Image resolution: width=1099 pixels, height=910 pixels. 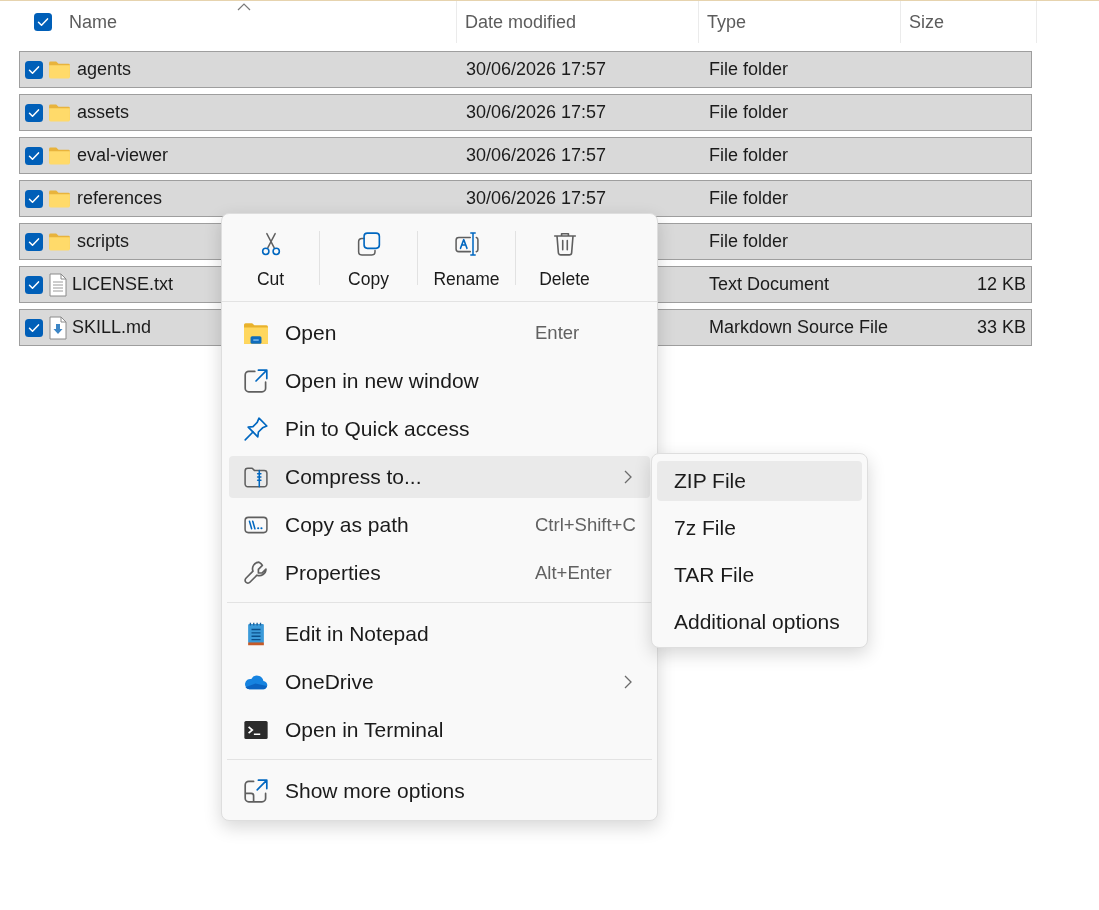 I want to click on file-name: agents, so click(x=104, y=69).